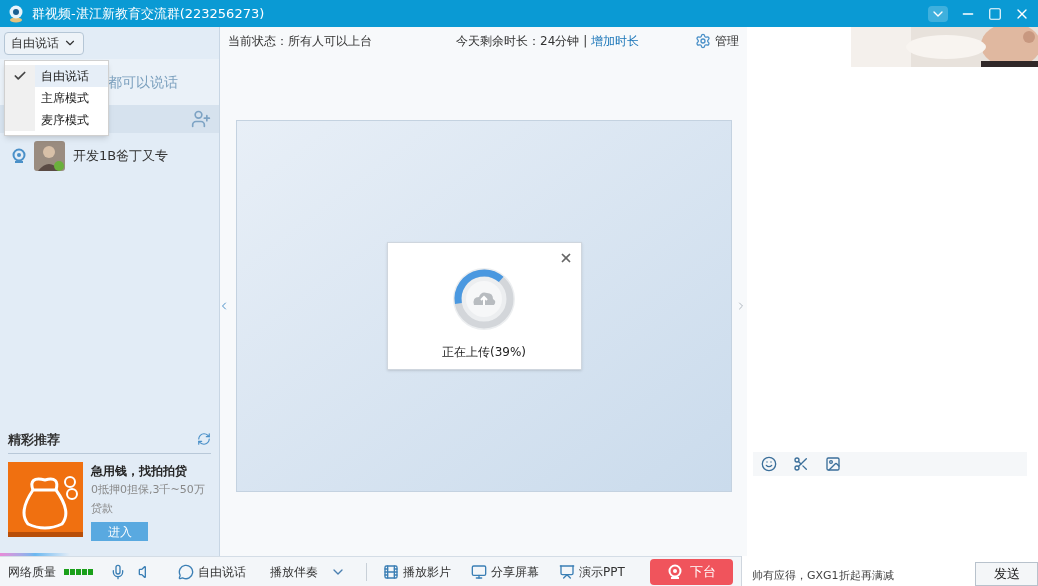 Image resolution: width=1038 pixels, height=586 pixels. What do you see at coordinates (703, 41) in the screenshot?
I see `settings-icon` at bounding box center [703, 41].